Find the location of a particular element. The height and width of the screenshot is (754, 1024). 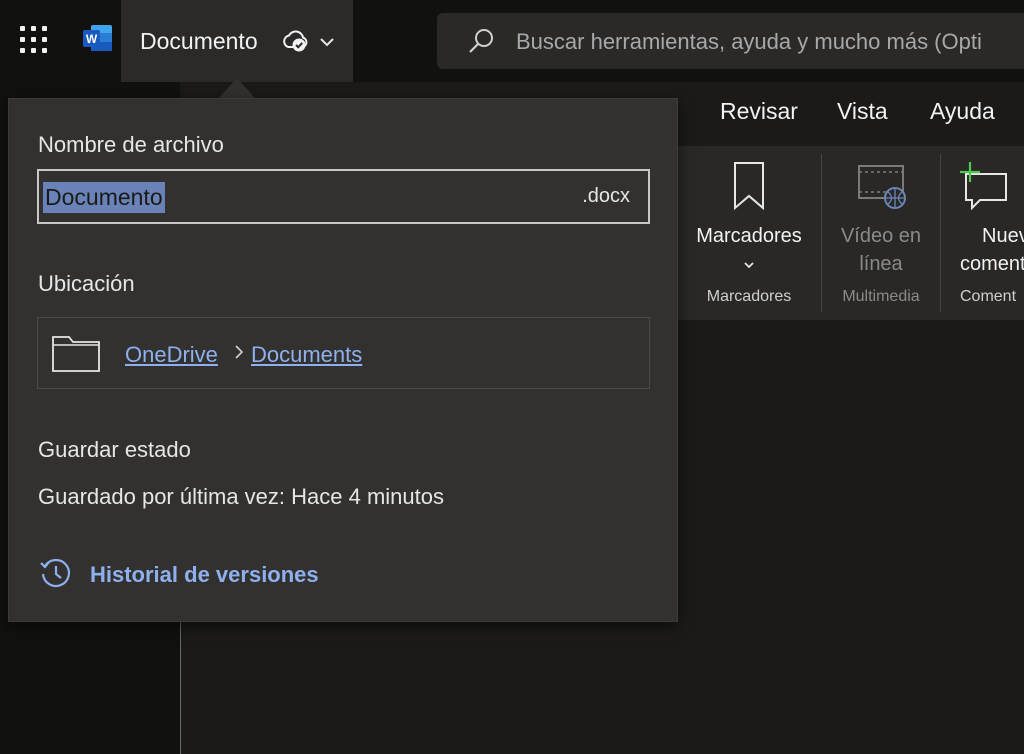

filename-extension: .docx is located at coordinates (606, 196).